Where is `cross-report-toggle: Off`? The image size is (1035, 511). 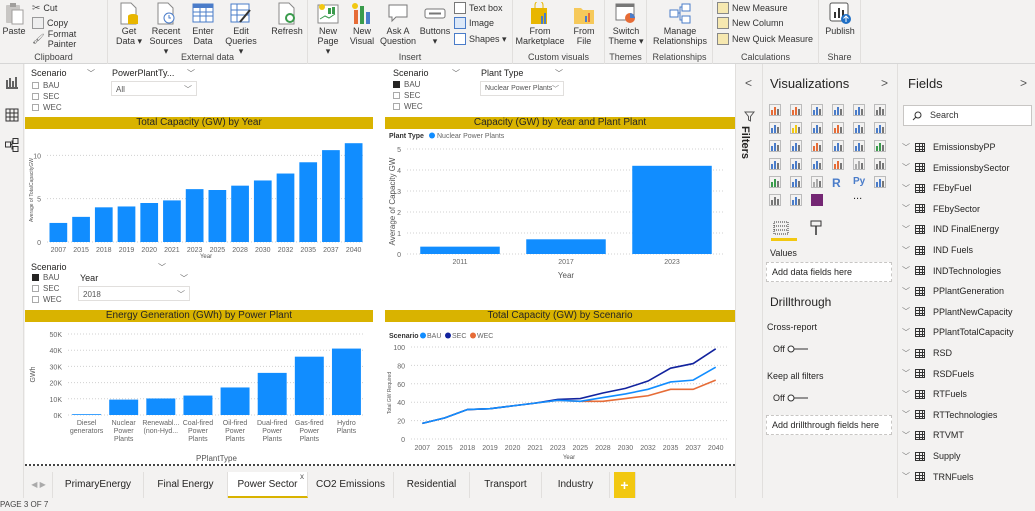 cross-report-toggle: Off is located at coordinates (791, 349).